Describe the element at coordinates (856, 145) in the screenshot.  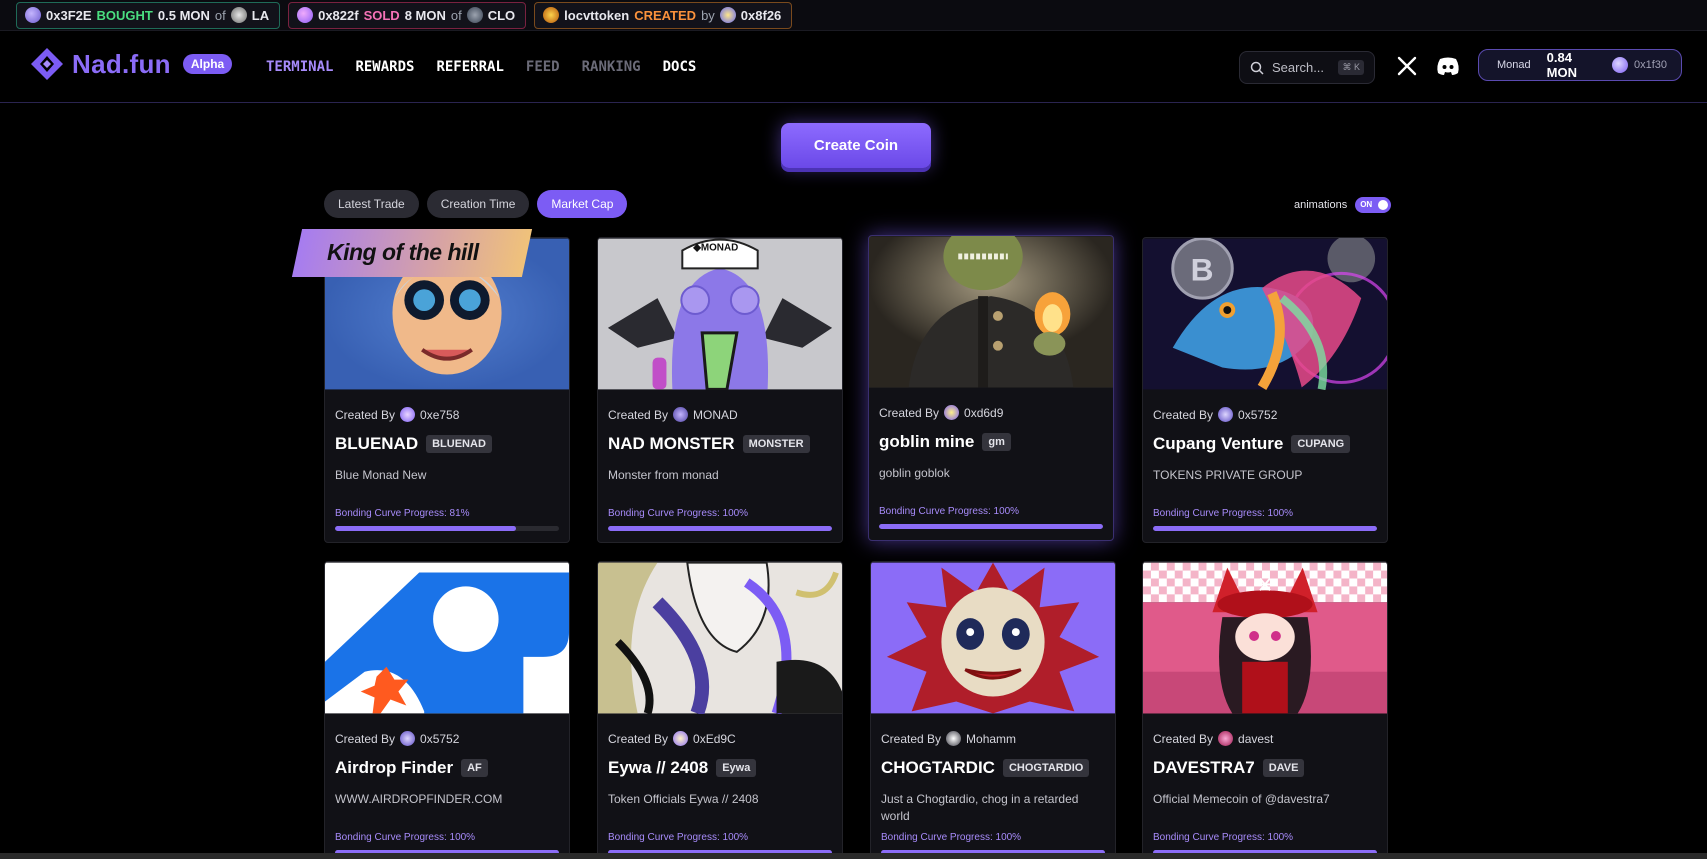
I see `create-coin-button: Create Coin` at that location.